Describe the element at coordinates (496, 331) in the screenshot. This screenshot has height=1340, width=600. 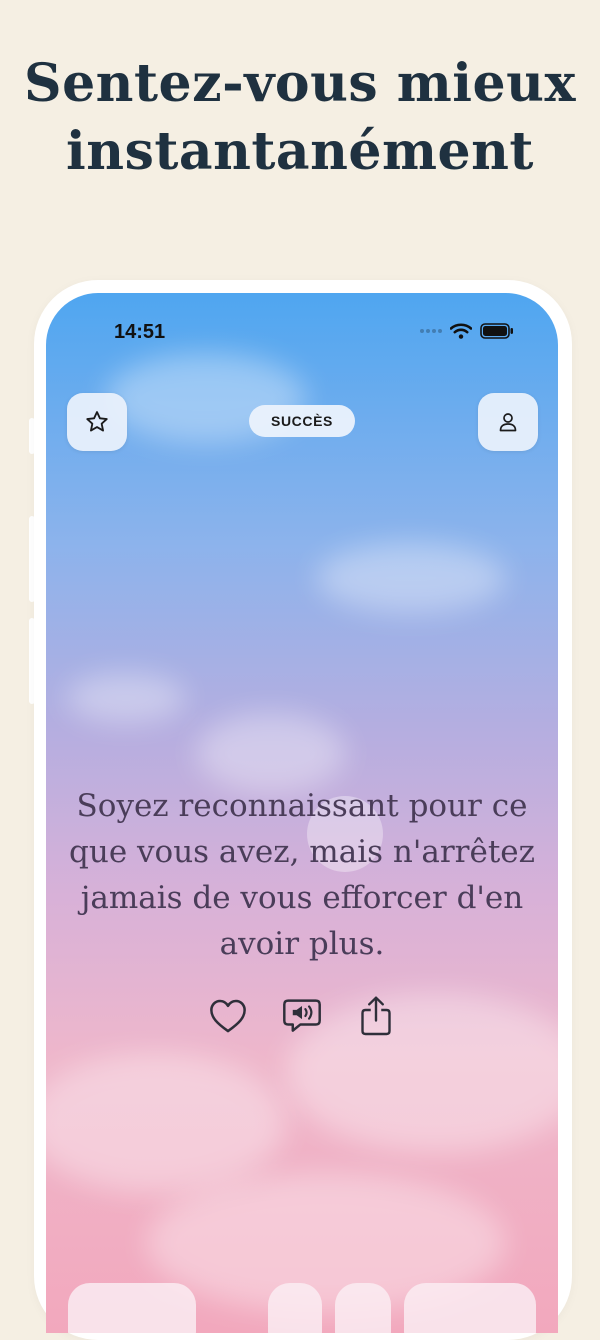
I see `battery-icon` at that location.